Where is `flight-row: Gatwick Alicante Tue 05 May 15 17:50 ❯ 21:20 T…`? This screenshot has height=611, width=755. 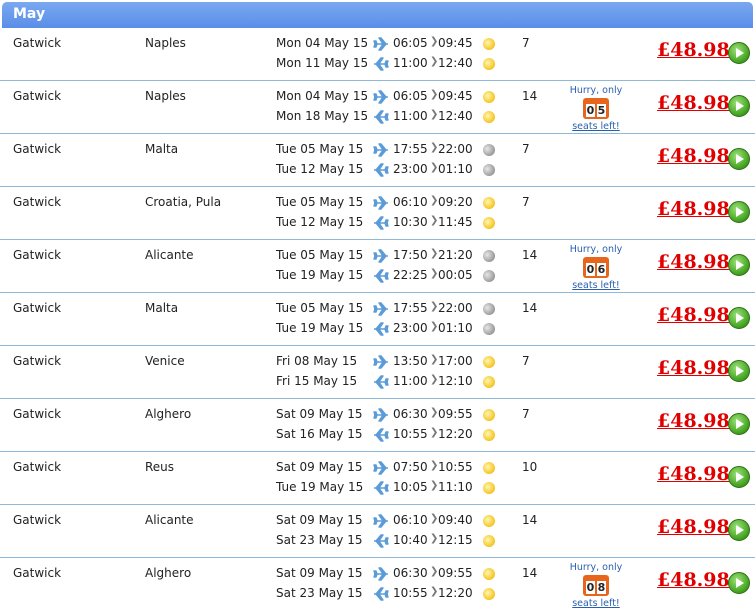 flight-row: Gatwick Alicante Tue 05 May 15 17:50 ❯ 21:20 T… is located at coordinates (377, 266).